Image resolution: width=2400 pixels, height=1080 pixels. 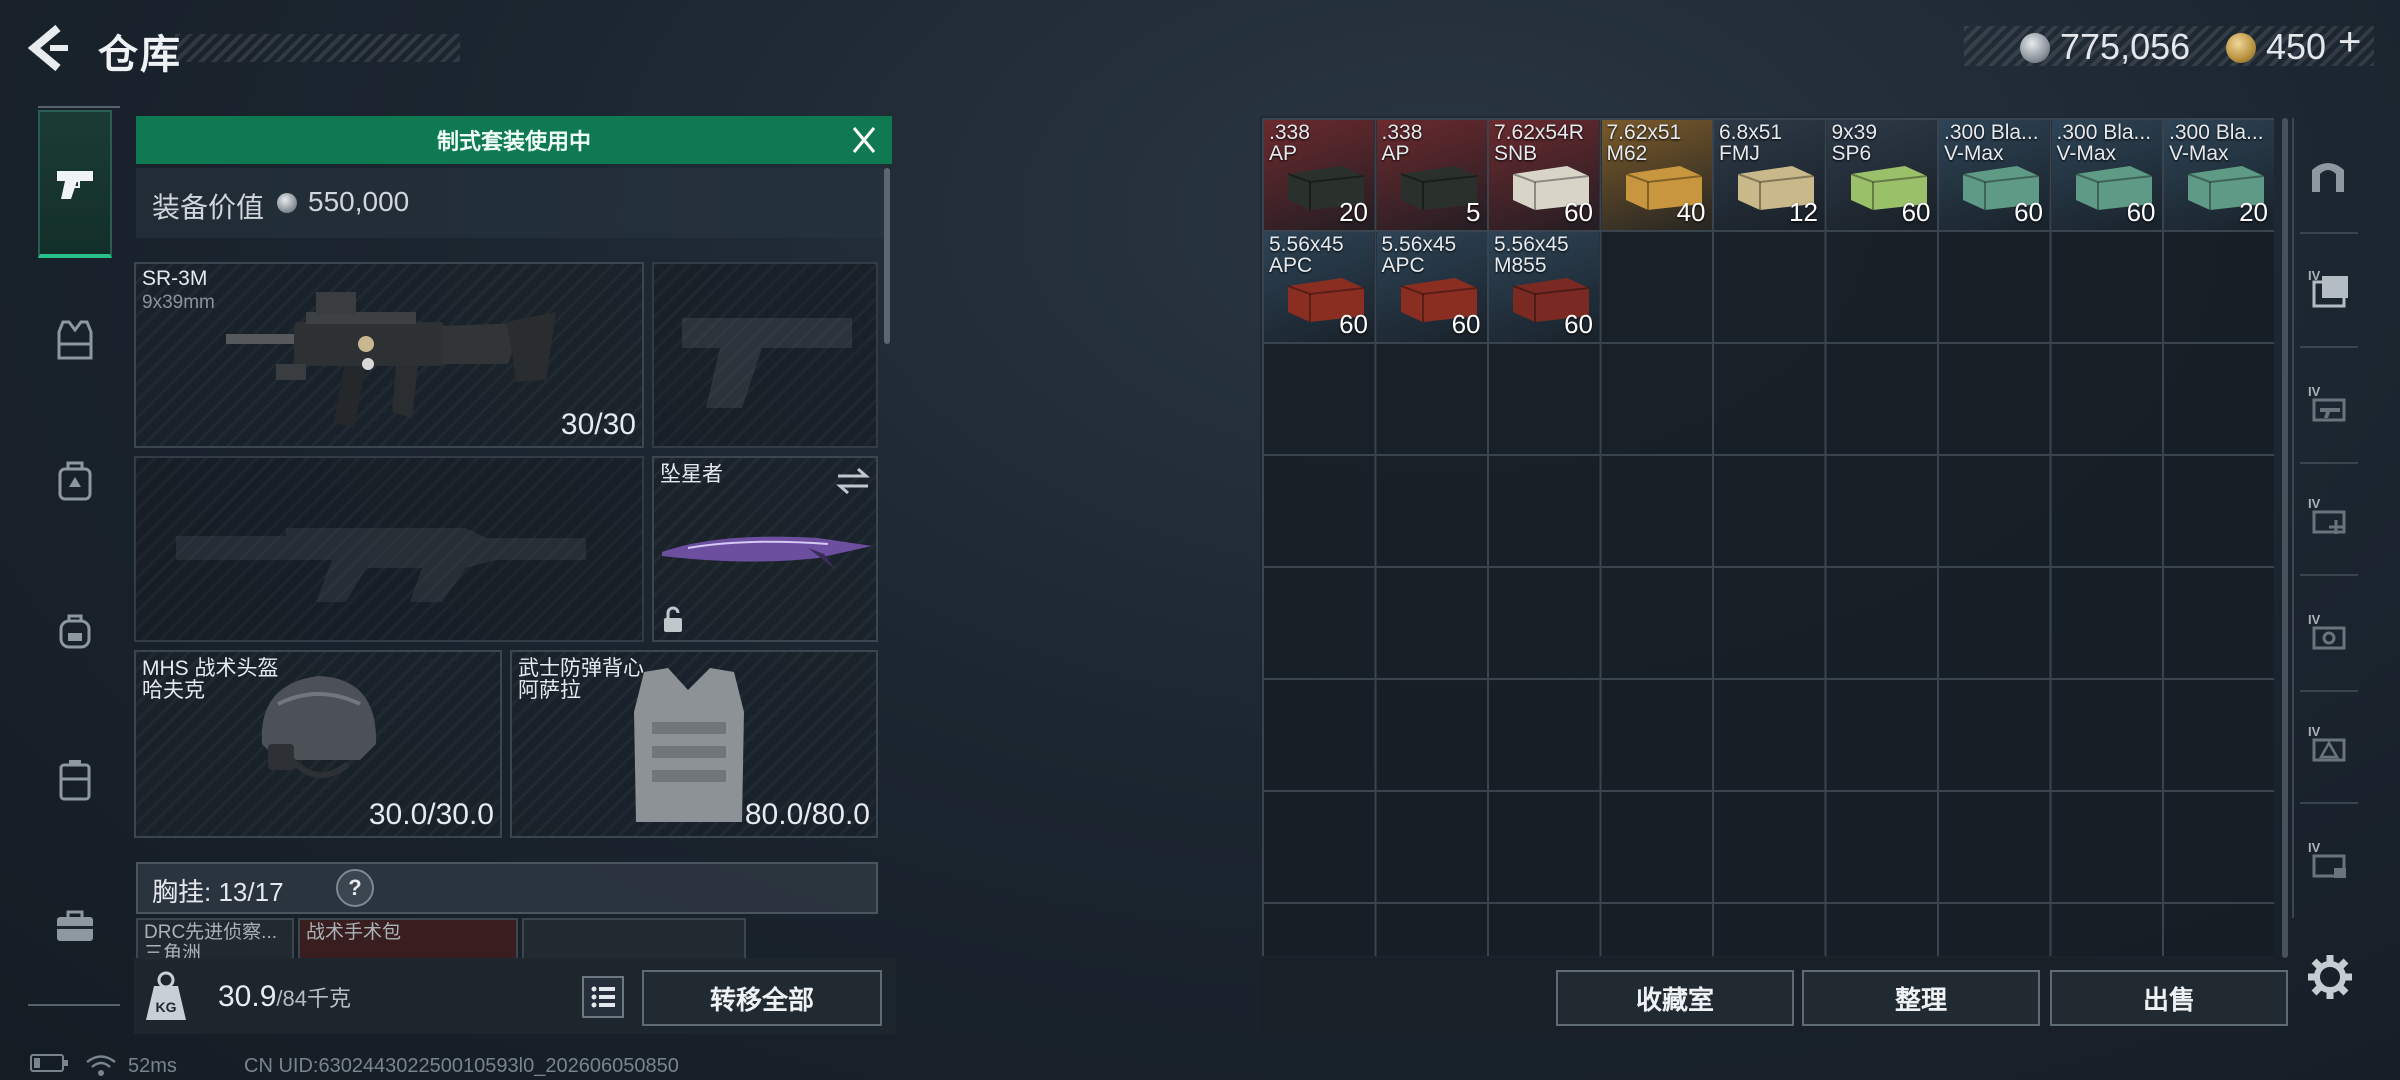 I want to click on storage-item: .338 AP 5, so click(x=1431, y=175).